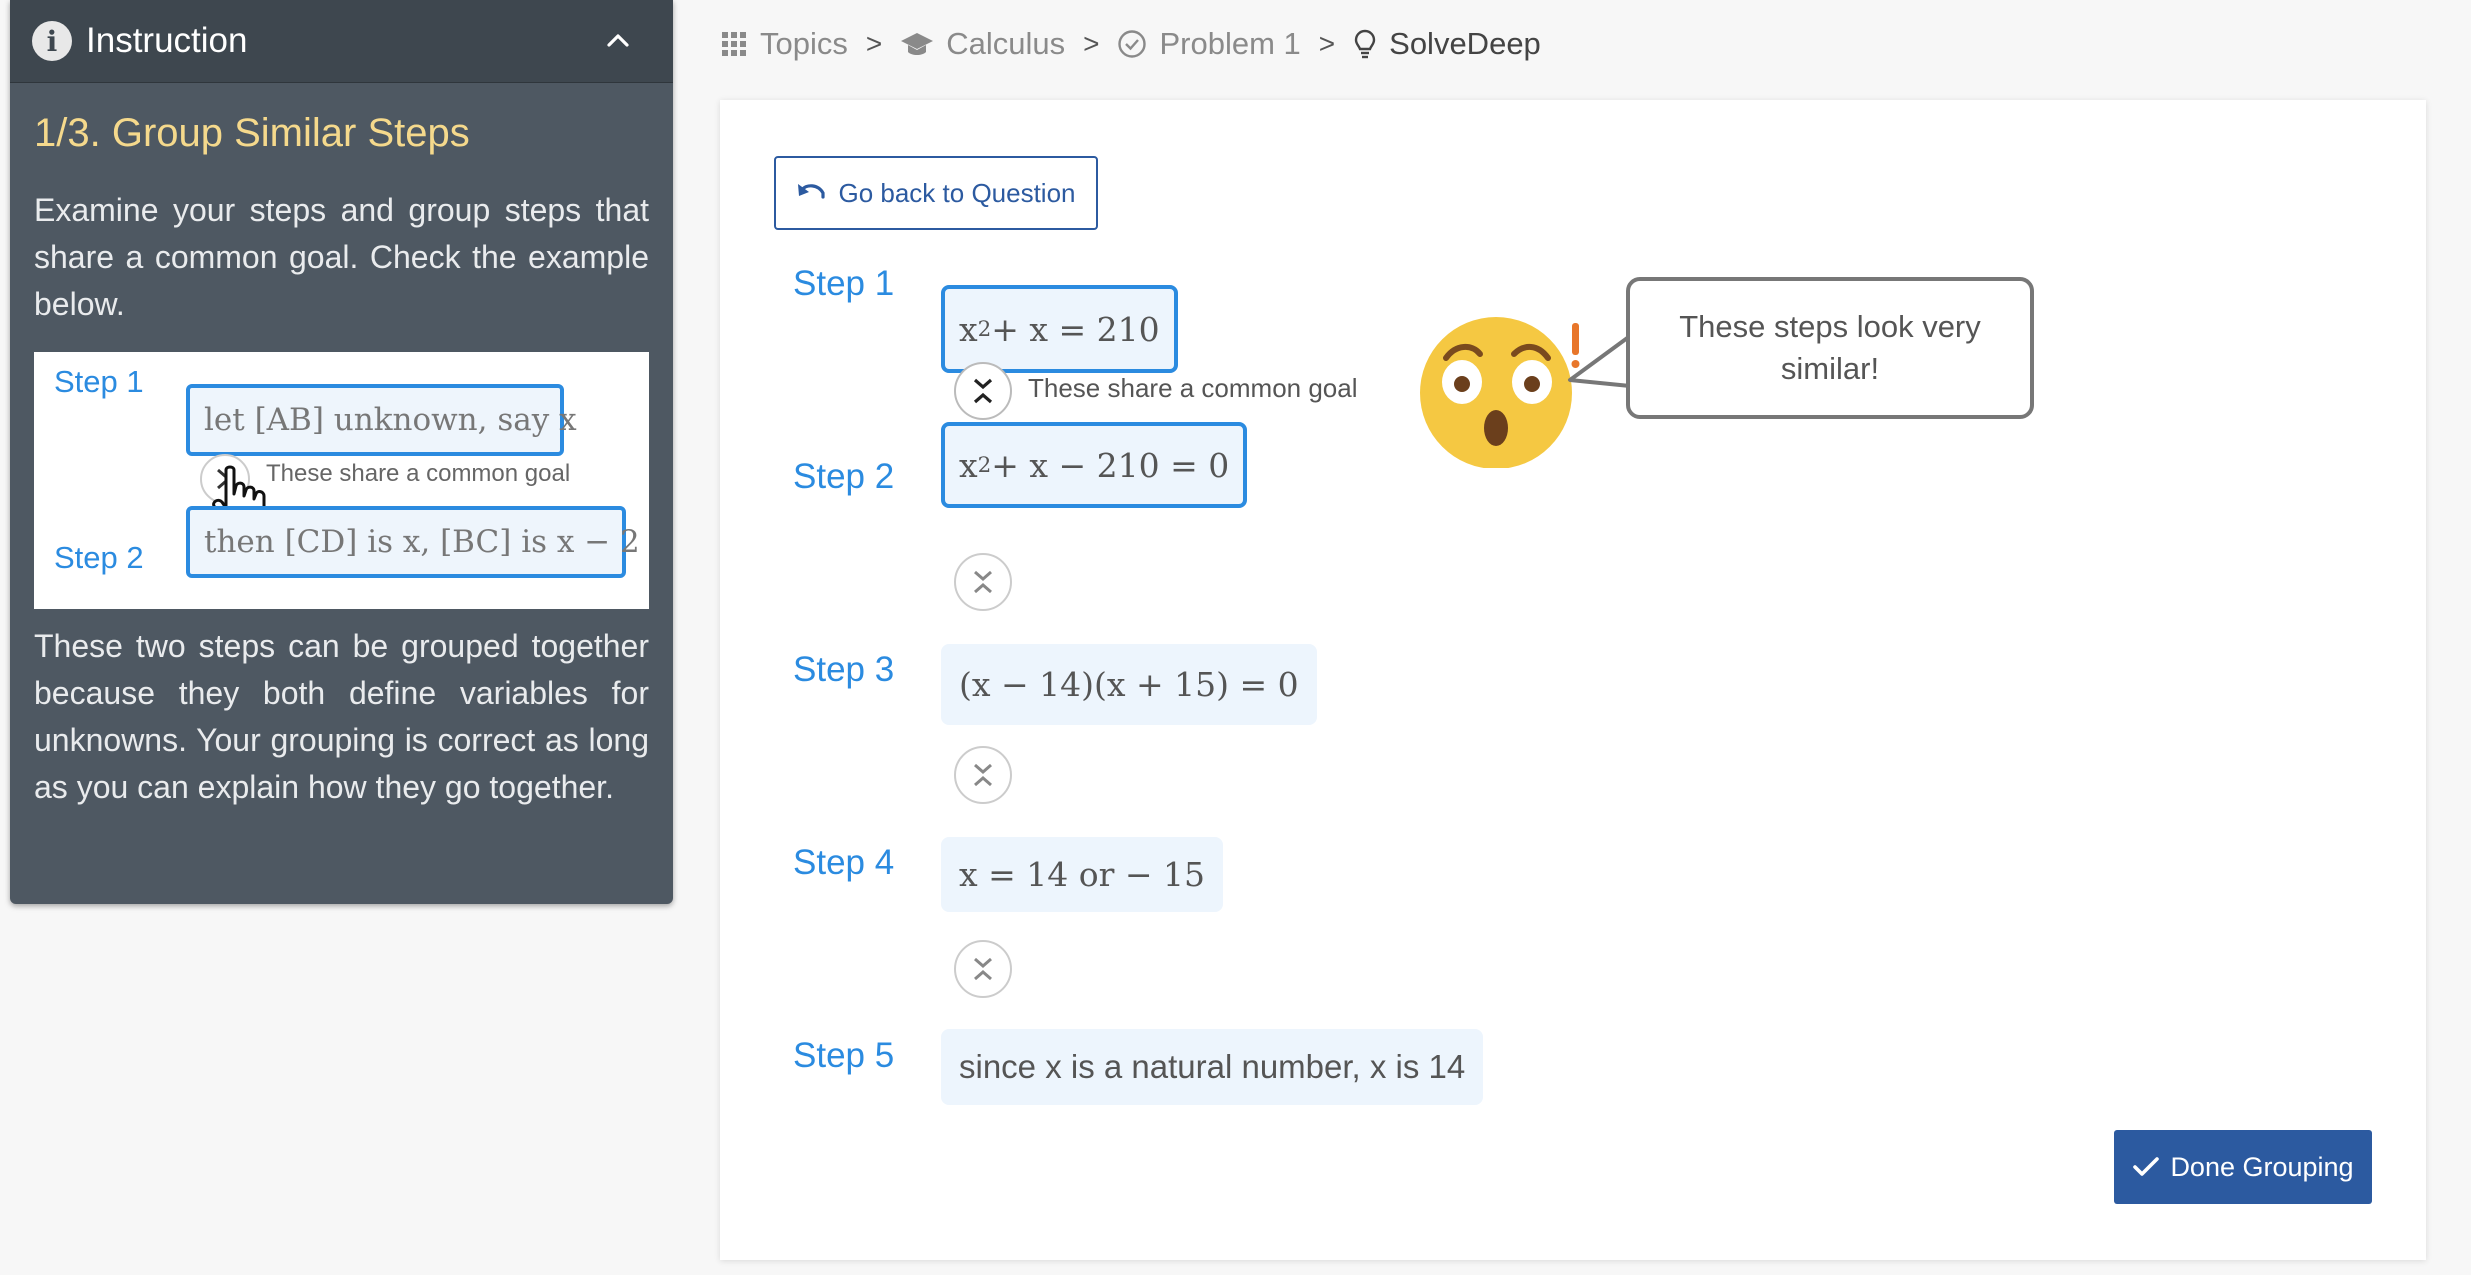 This screenshot has width=2471, height=1275. Describe the element at coordinates (812, 191) in the screenshot. I see `undo-icon` at that location.